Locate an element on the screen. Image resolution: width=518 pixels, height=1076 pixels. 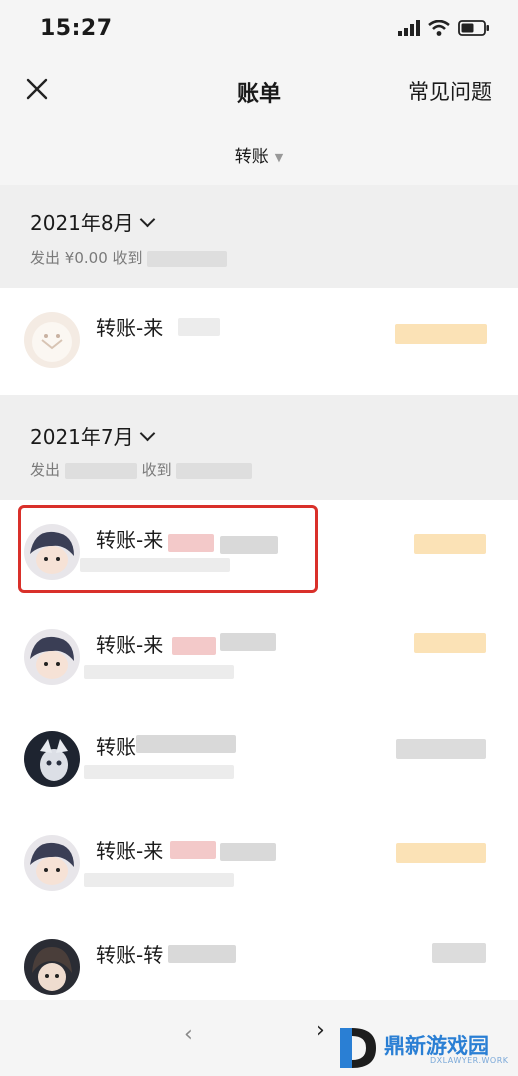
watermark-logo-icon is located at coordinates (358, 1048).